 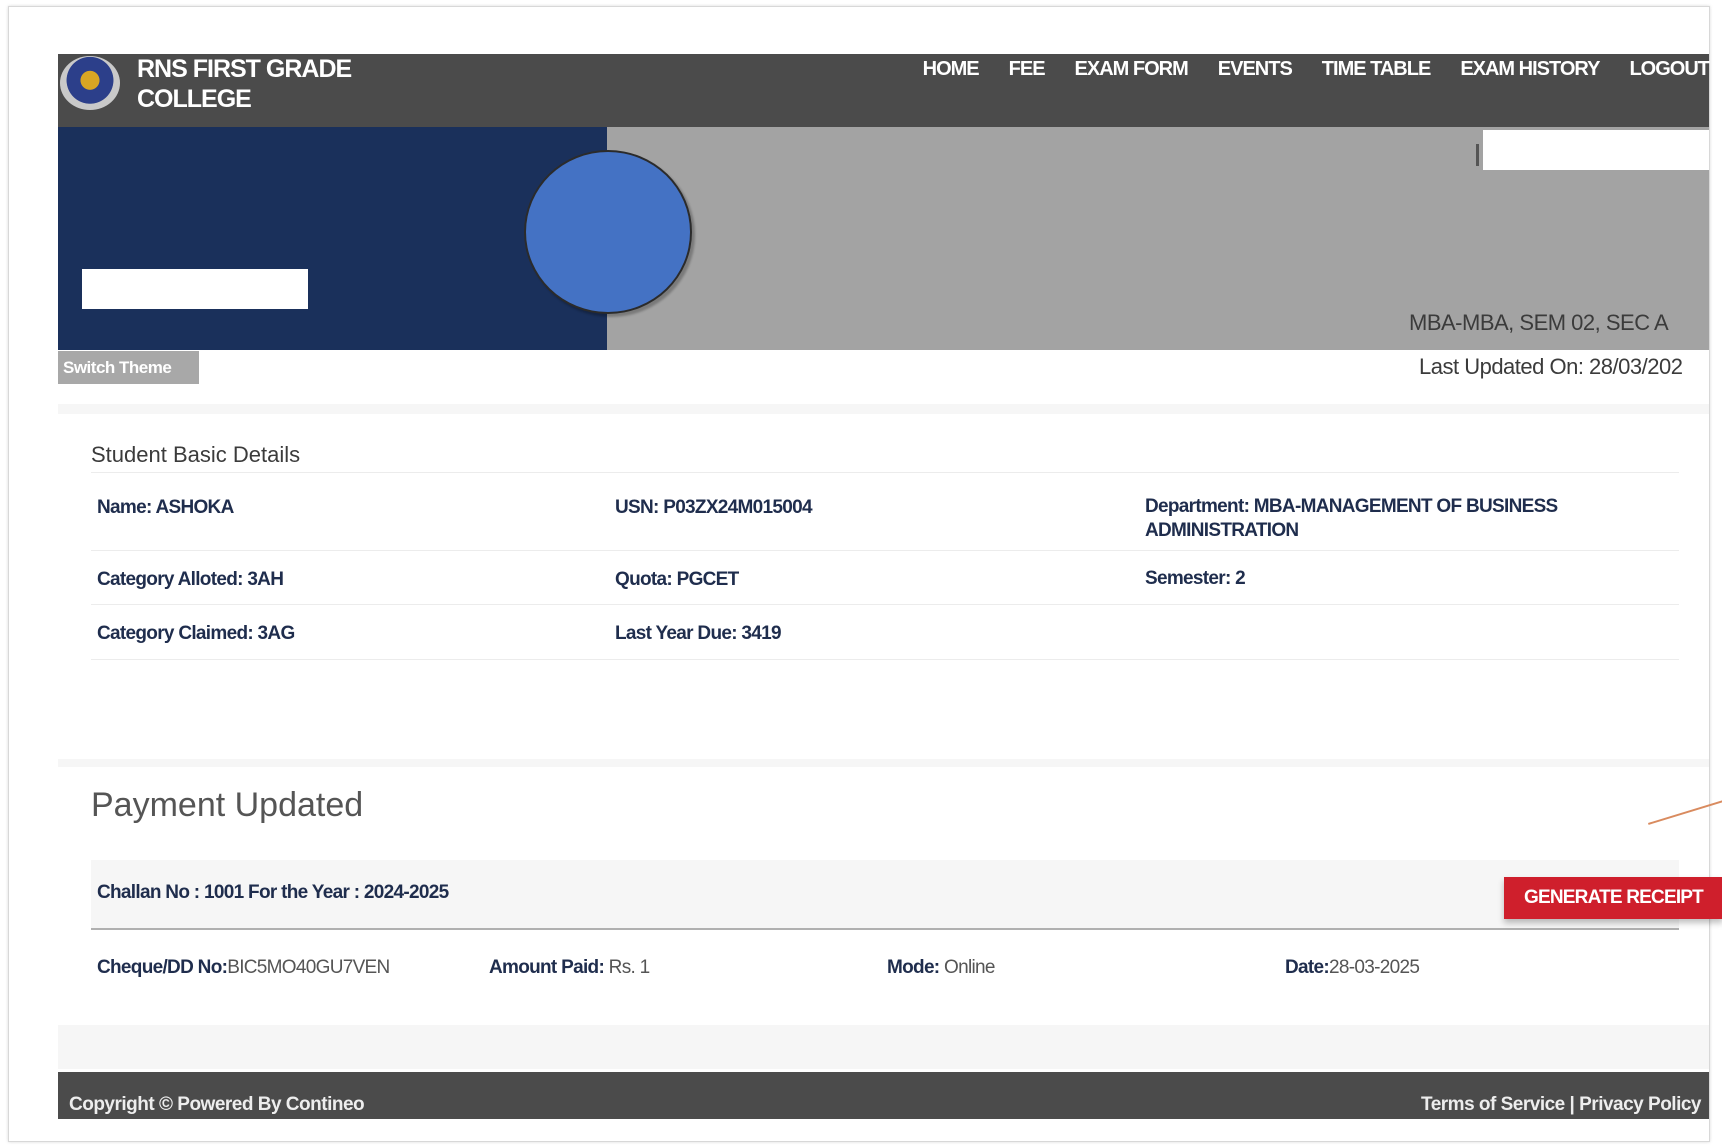 What do you see at coordinates (1493, 1104) in the screenshot?
I see `terms-link: Terms of Service` at bounding box center [1493, 1104].